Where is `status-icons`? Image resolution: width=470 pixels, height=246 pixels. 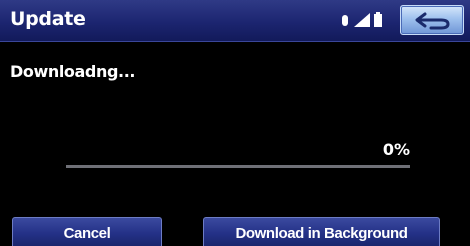
status-icons is located at coordinates (362, 19).